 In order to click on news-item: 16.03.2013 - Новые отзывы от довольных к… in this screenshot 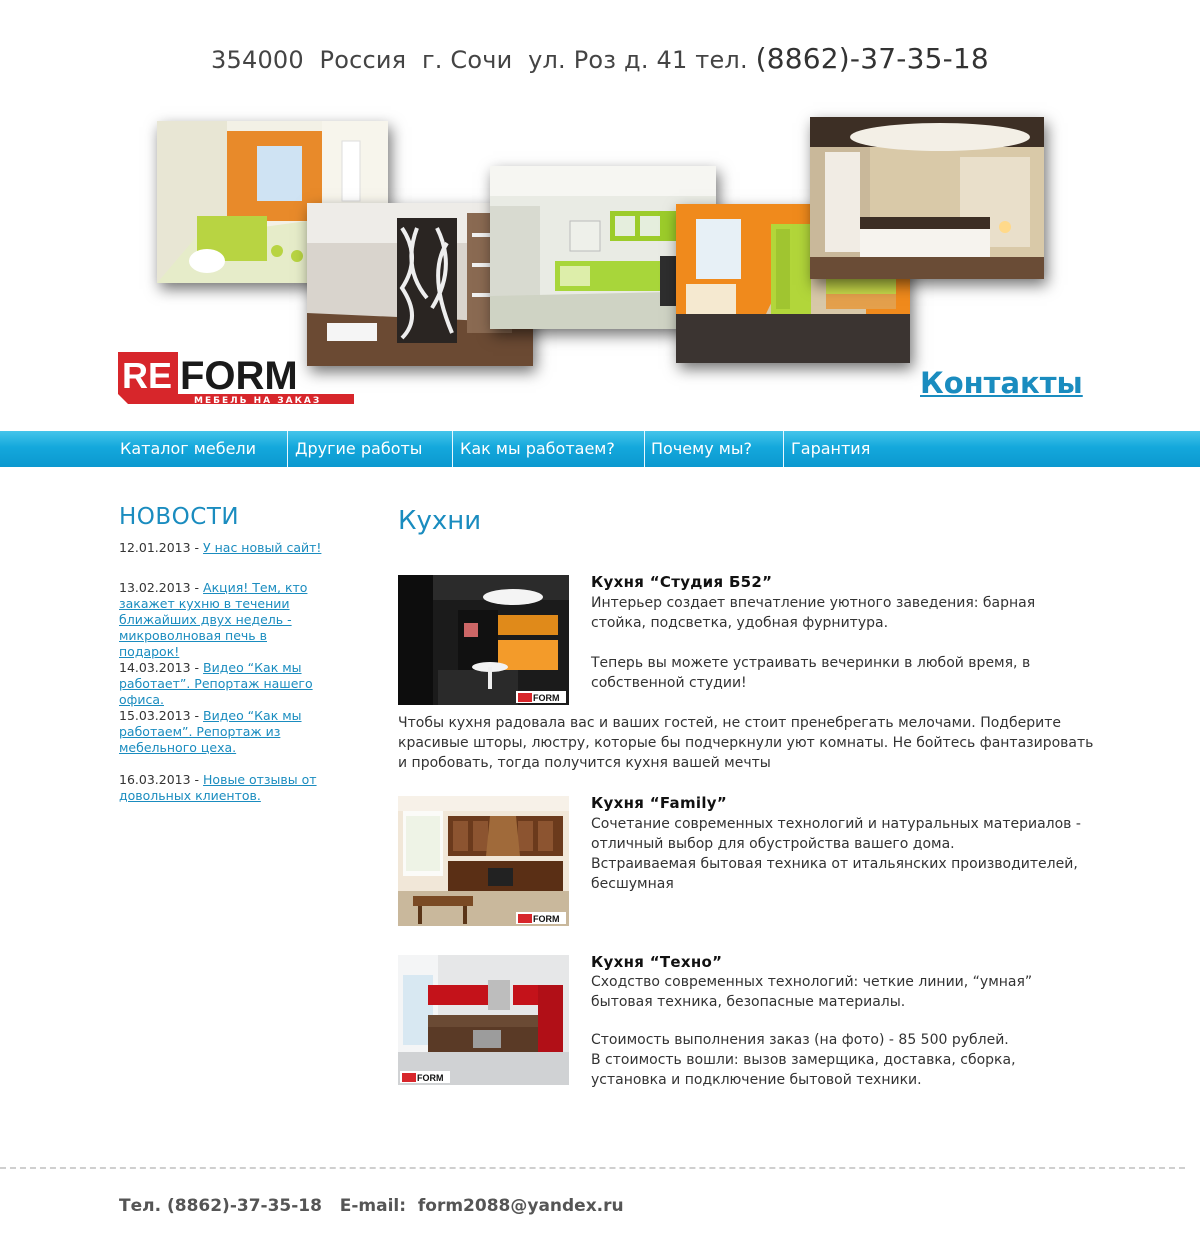, I will do `click(224, 788)`.